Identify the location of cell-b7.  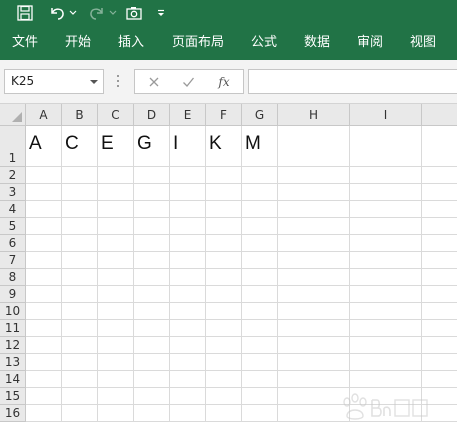
(80, 260).